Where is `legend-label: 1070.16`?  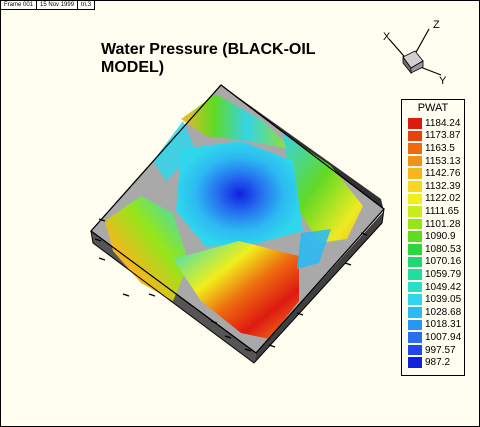 legend-label: 1070.16 is located at coordinates (443, 262).